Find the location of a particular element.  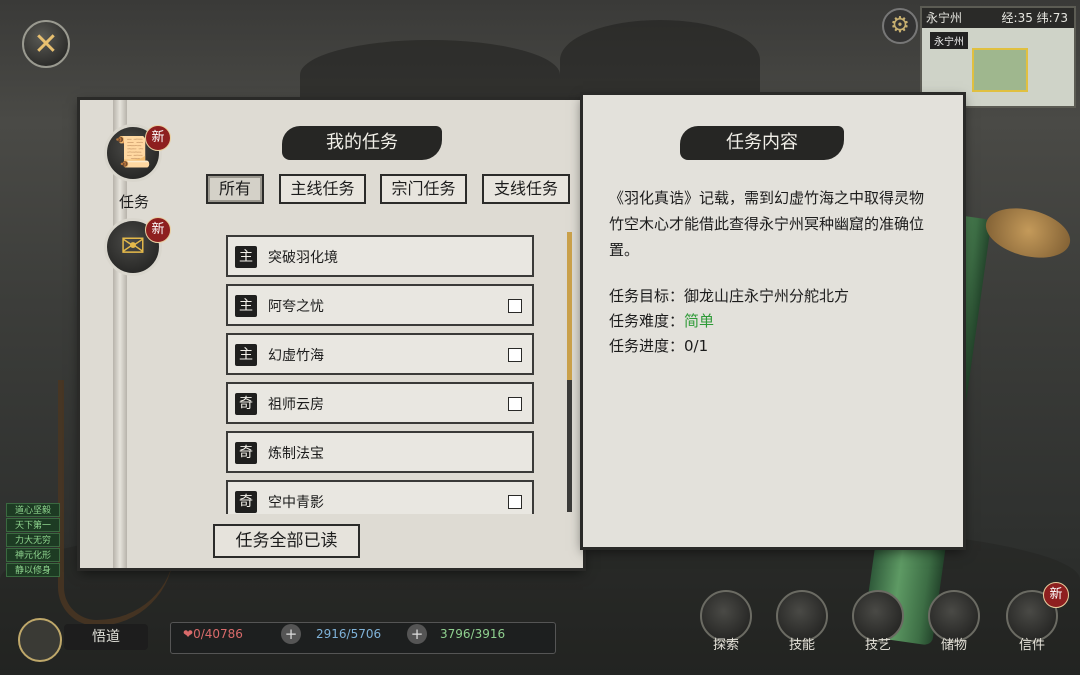

hp-value: ❤0/40786 is located at coordinates (213, 634).